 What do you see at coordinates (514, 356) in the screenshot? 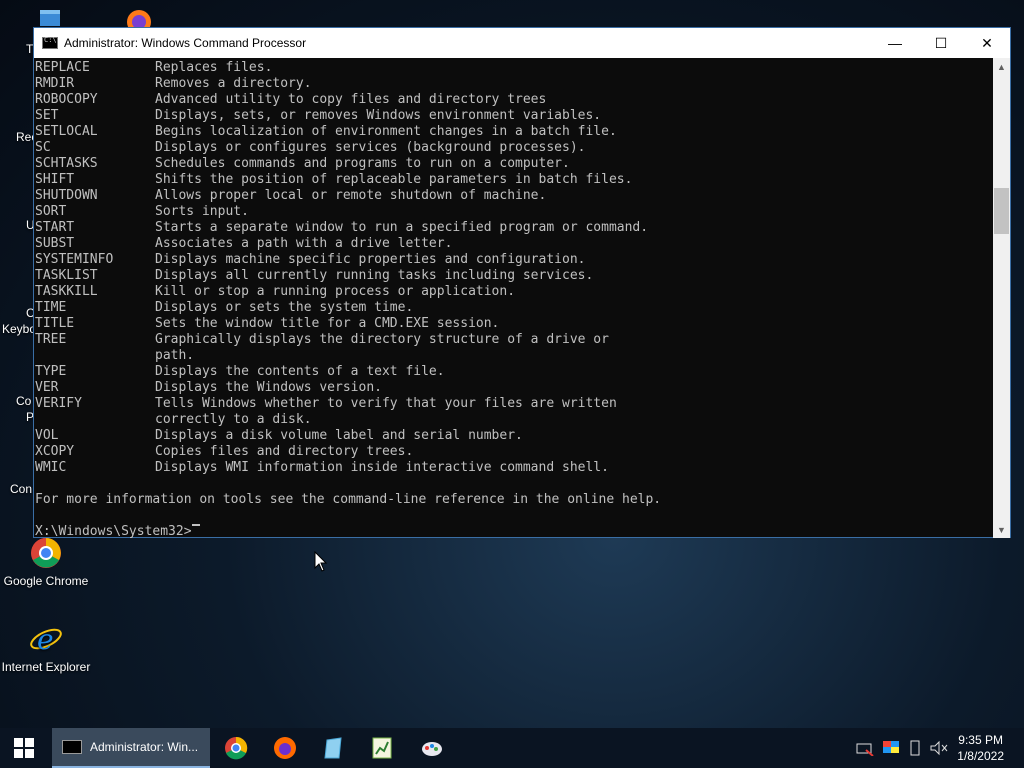
I see `console-line: path.` at bounding box center [514, 356].